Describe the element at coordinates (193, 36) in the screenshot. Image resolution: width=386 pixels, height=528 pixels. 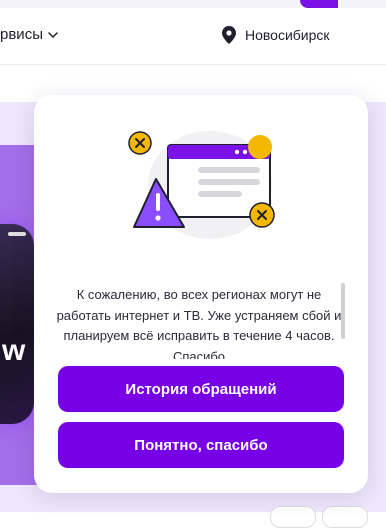
I see `header: рвисы Новосибирск` at that location.